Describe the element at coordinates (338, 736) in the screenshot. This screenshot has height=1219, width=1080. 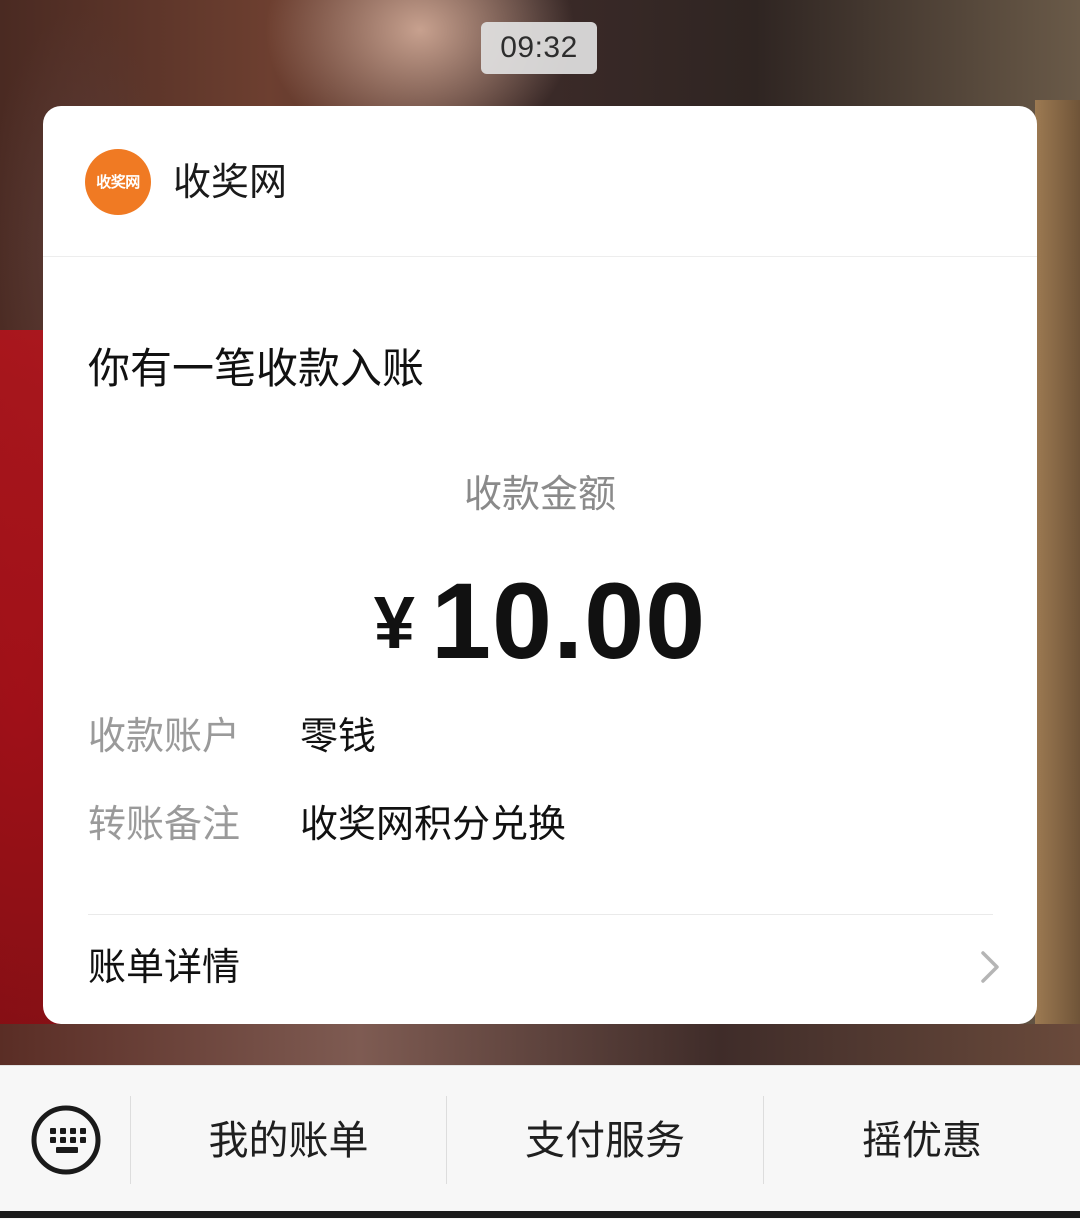
I see `detail-value: 零钱` at that location.